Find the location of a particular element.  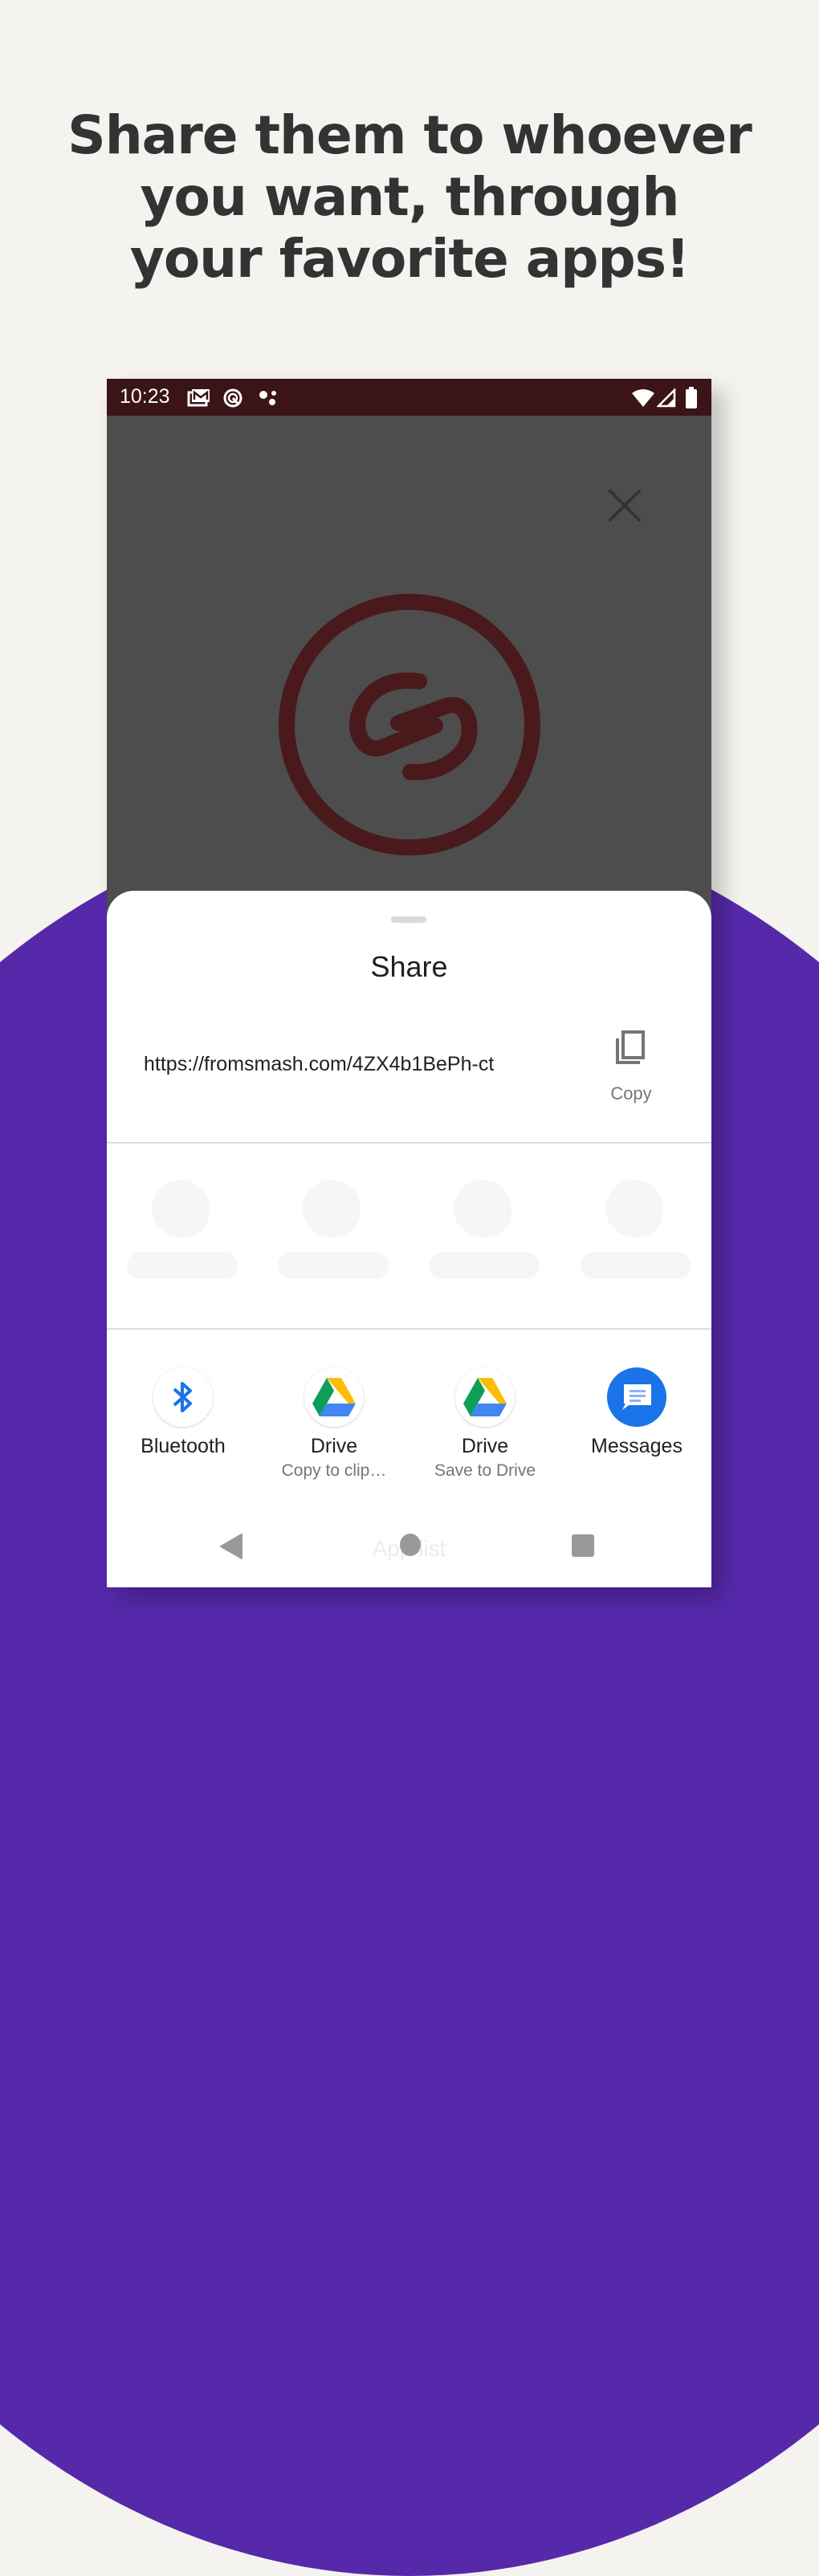

app-label: Bluetooth is located at coordinates (183, 1446).